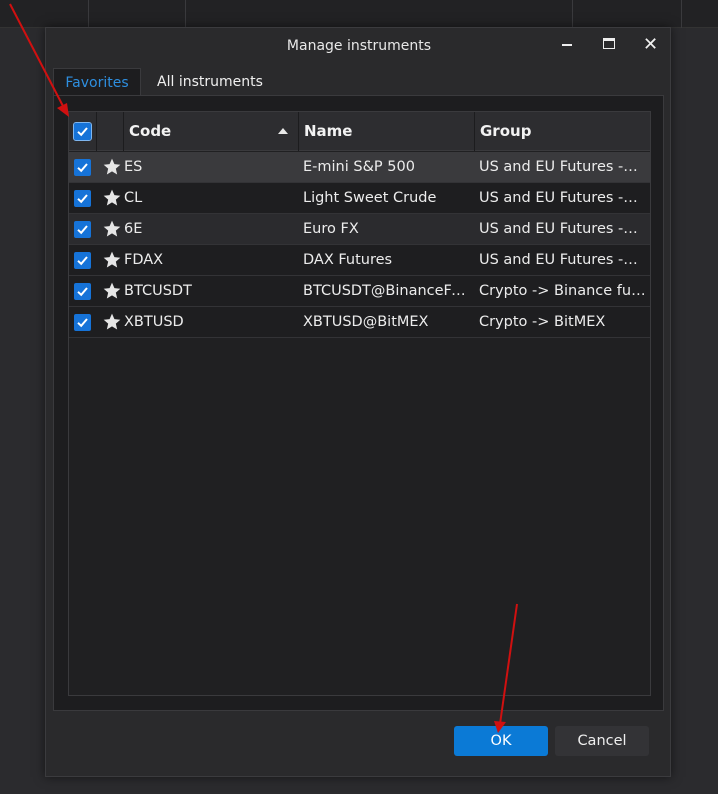 The height and width of the screenshot is (794, 718). I want to click on minimize-button, so click(567, 45).